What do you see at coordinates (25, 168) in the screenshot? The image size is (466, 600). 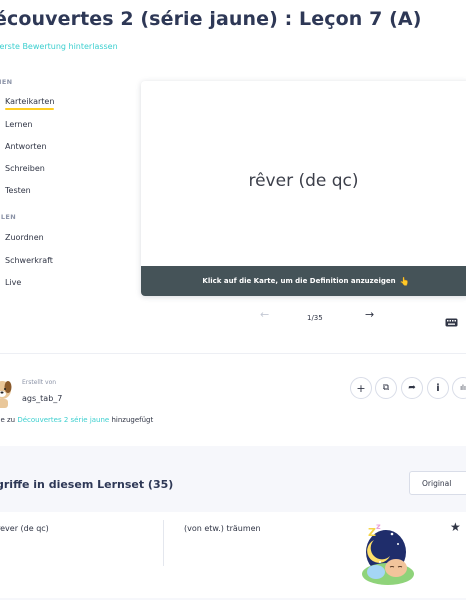 I see `sidebar-item-write: Schreiben` at bounding box center [25, 168].